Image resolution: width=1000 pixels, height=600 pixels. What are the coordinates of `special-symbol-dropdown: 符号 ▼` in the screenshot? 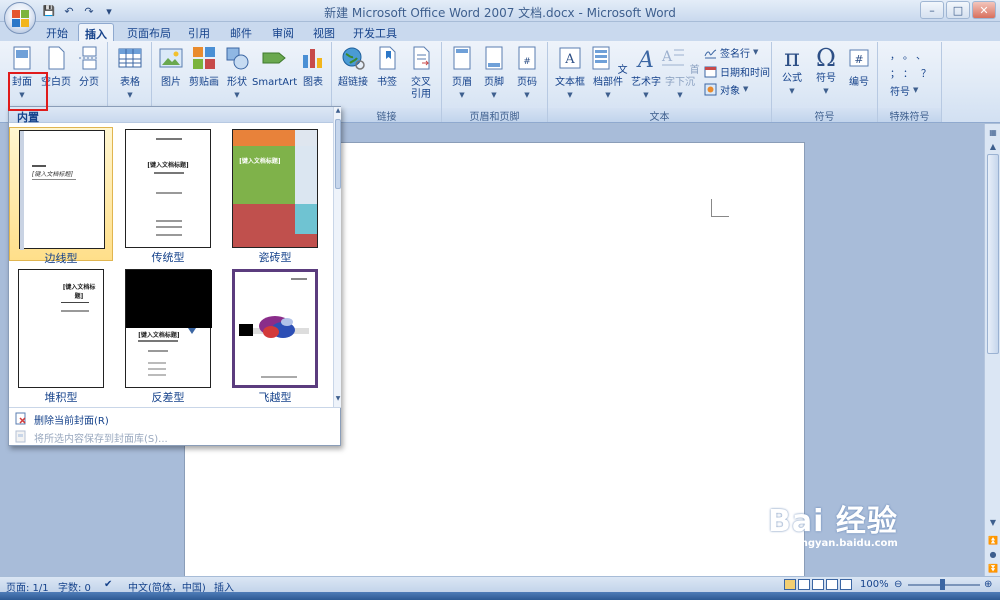 It's located at (904, 90).